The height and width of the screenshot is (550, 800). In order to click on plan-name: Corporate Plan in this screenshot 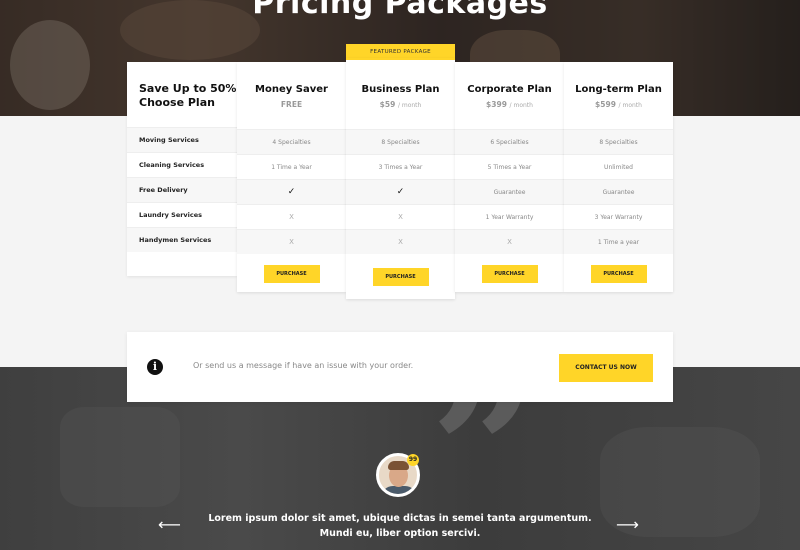, I will do `click(509, 89)`.